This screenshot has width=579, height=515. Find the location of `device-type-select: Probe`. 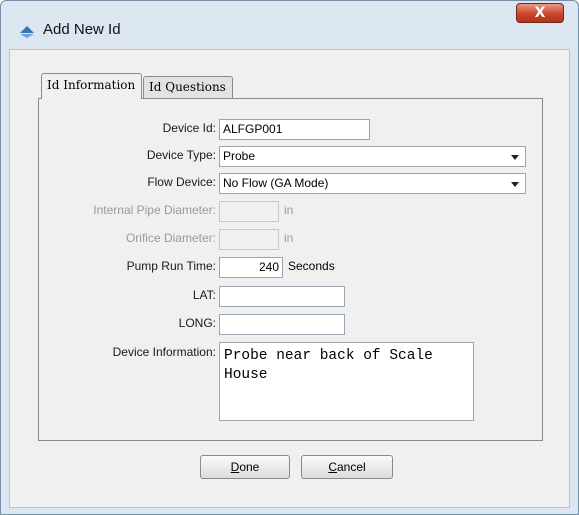

device-type-select: Probe is located at coordinates (372, 156).